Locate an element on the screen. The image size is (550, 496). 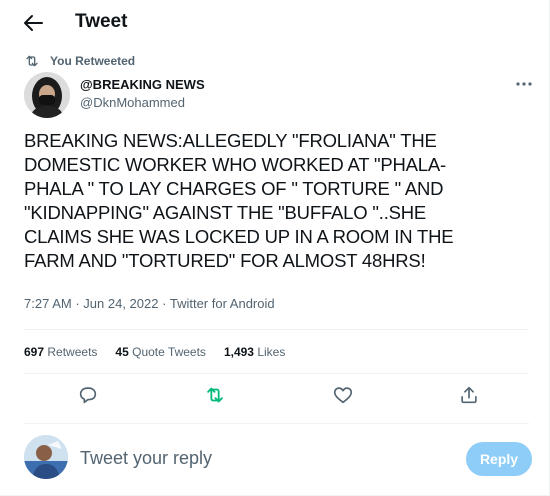
retweet-context: You Retweeted is located at coordinates (79, 61).